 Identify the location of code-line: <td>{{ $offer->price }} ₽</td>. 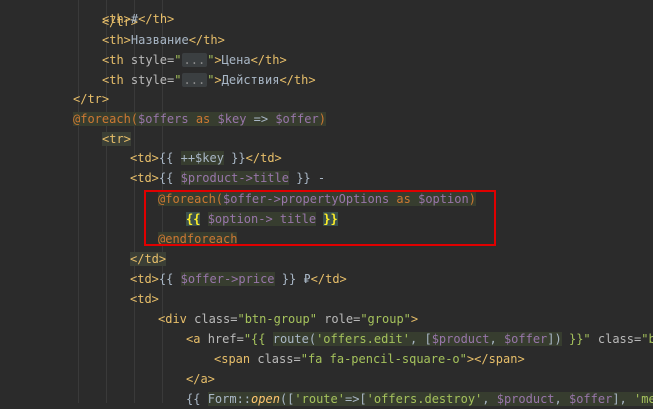
(238, 279).